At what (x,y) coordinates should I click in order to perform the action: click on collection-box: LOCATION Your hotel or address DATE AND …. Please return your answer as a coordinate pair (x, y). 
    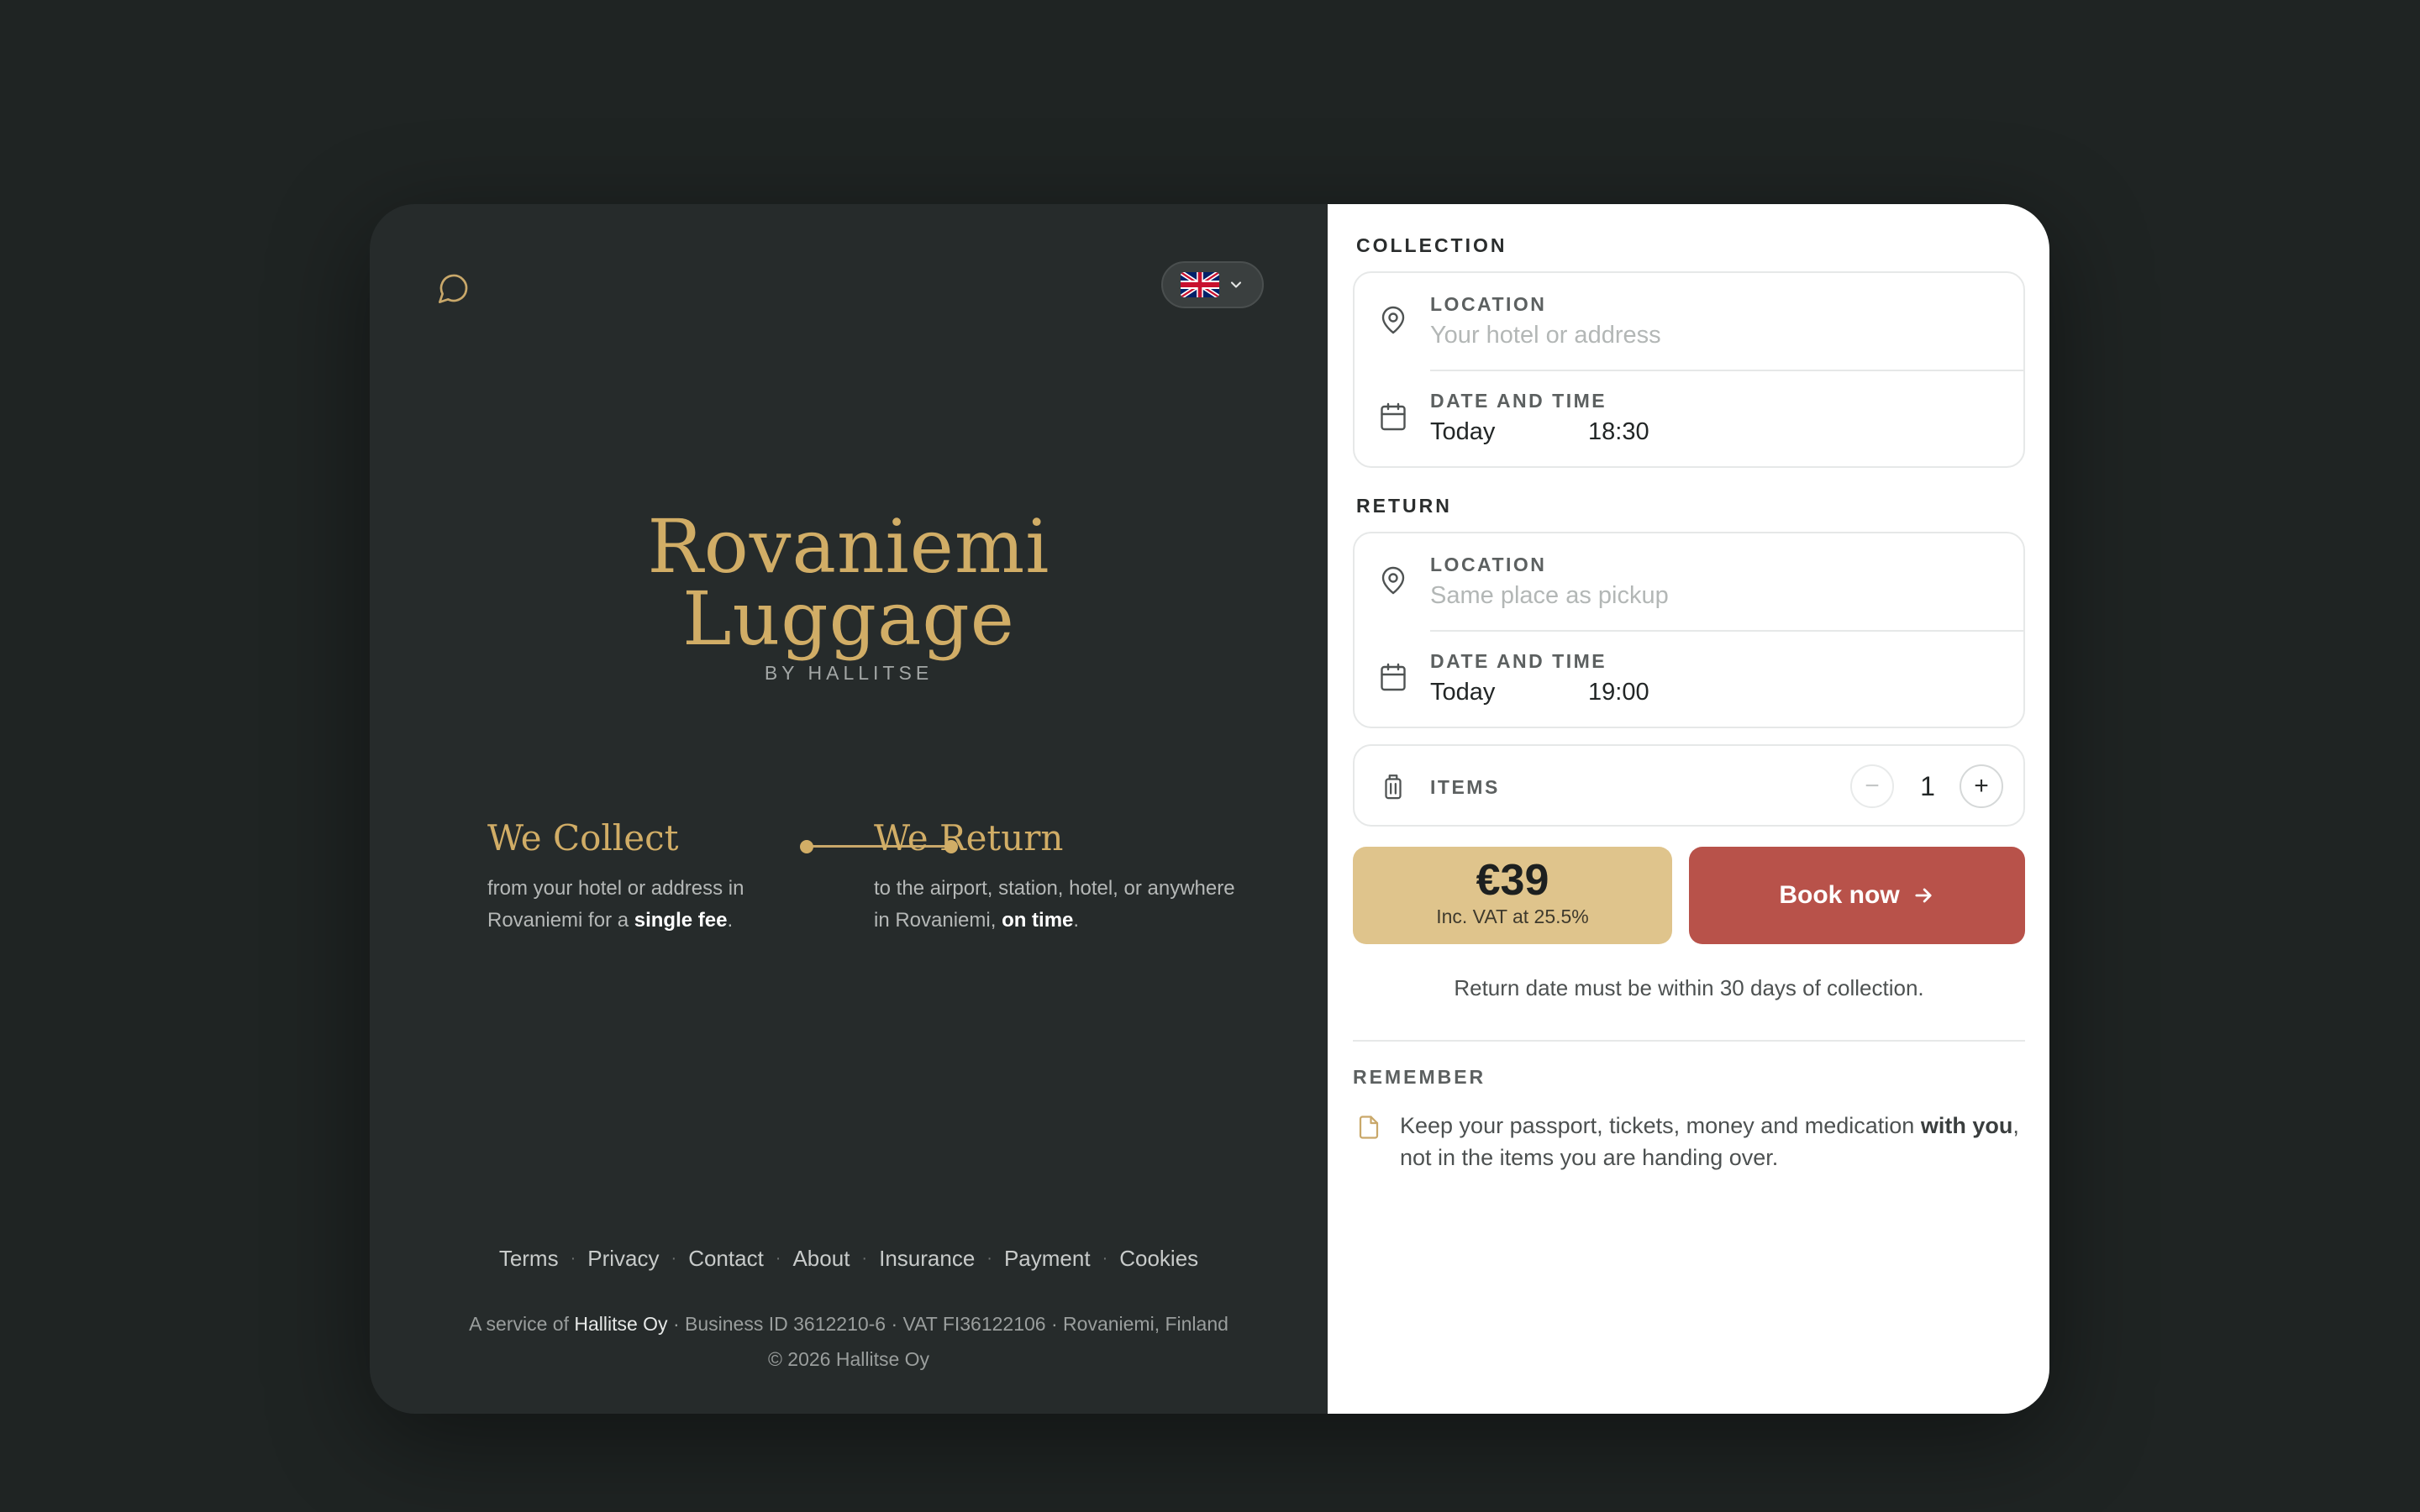
    Looking at the image, I should click on (1689, 369).